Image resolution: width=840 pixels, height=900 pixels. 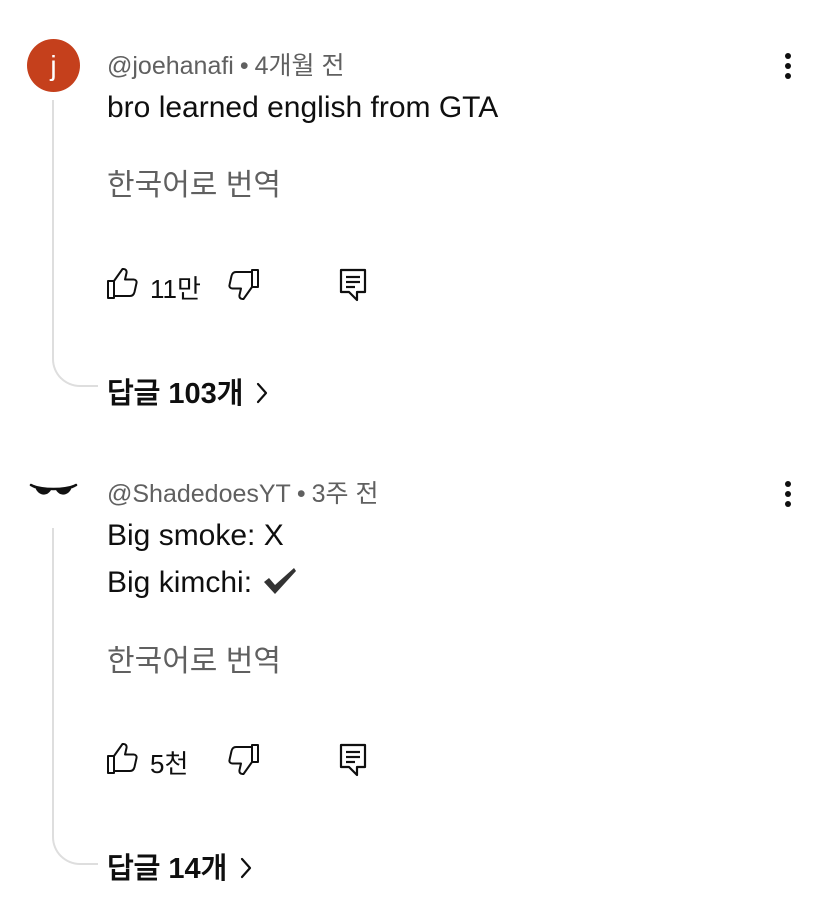 I want to click on avatar, so click(x=53, y=492).